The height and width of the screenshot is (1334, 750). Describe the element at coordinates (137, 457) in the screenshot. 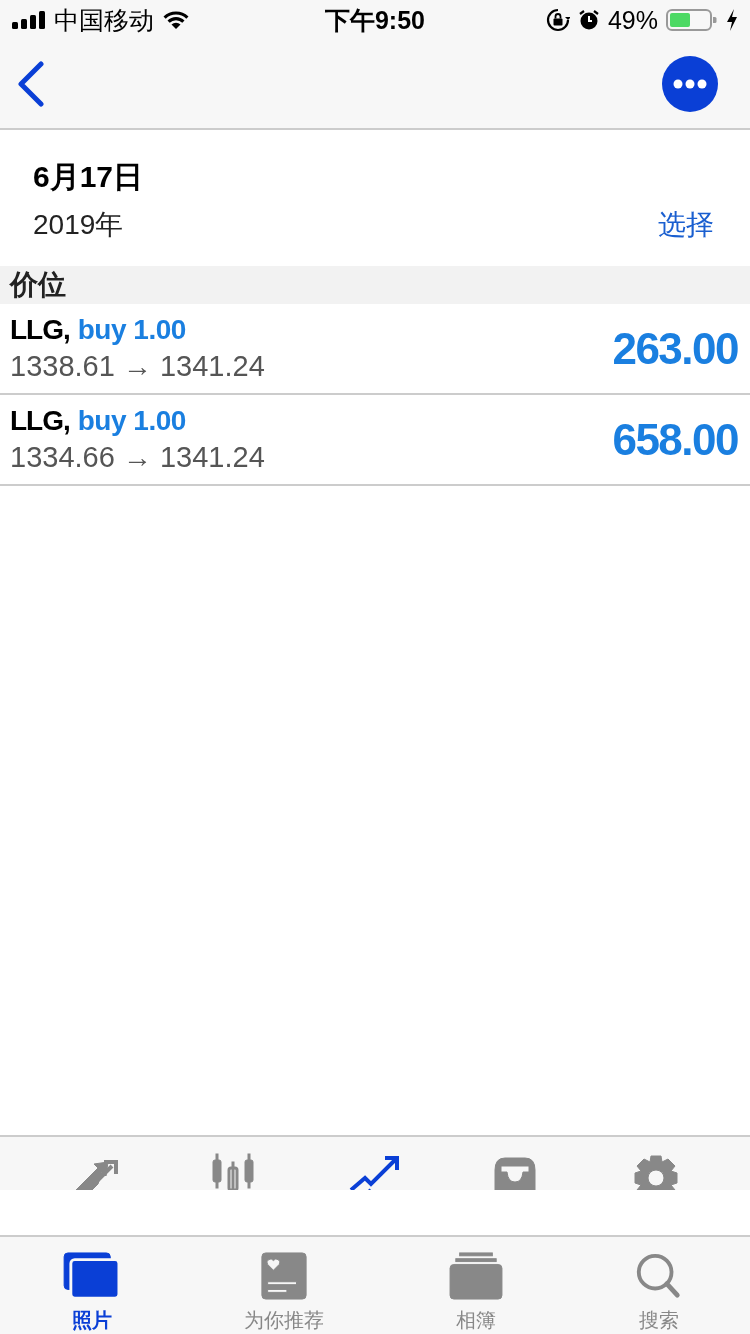

I see `price-change: 1334.66 → 1341.24` at that location.